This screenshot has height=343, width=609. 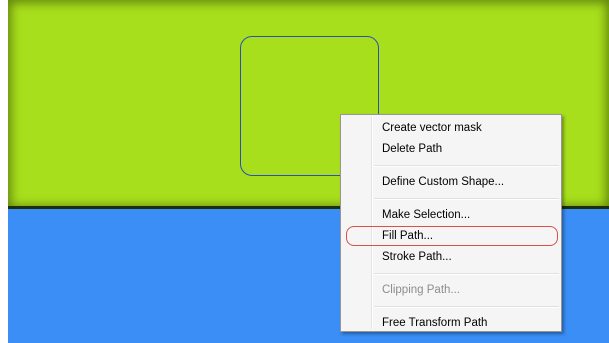 I want to click on menu-item-label: Create vector mask, so click(x=432, y=128).